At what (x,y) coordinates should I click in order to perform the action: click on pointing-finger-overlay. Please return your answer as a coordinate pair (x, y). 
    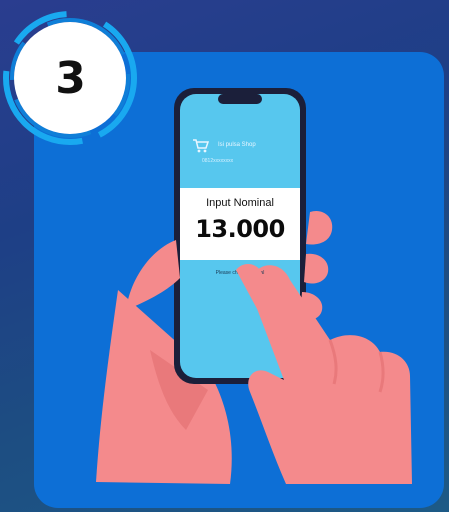
    Looking at the image, I should click on (267, 304).